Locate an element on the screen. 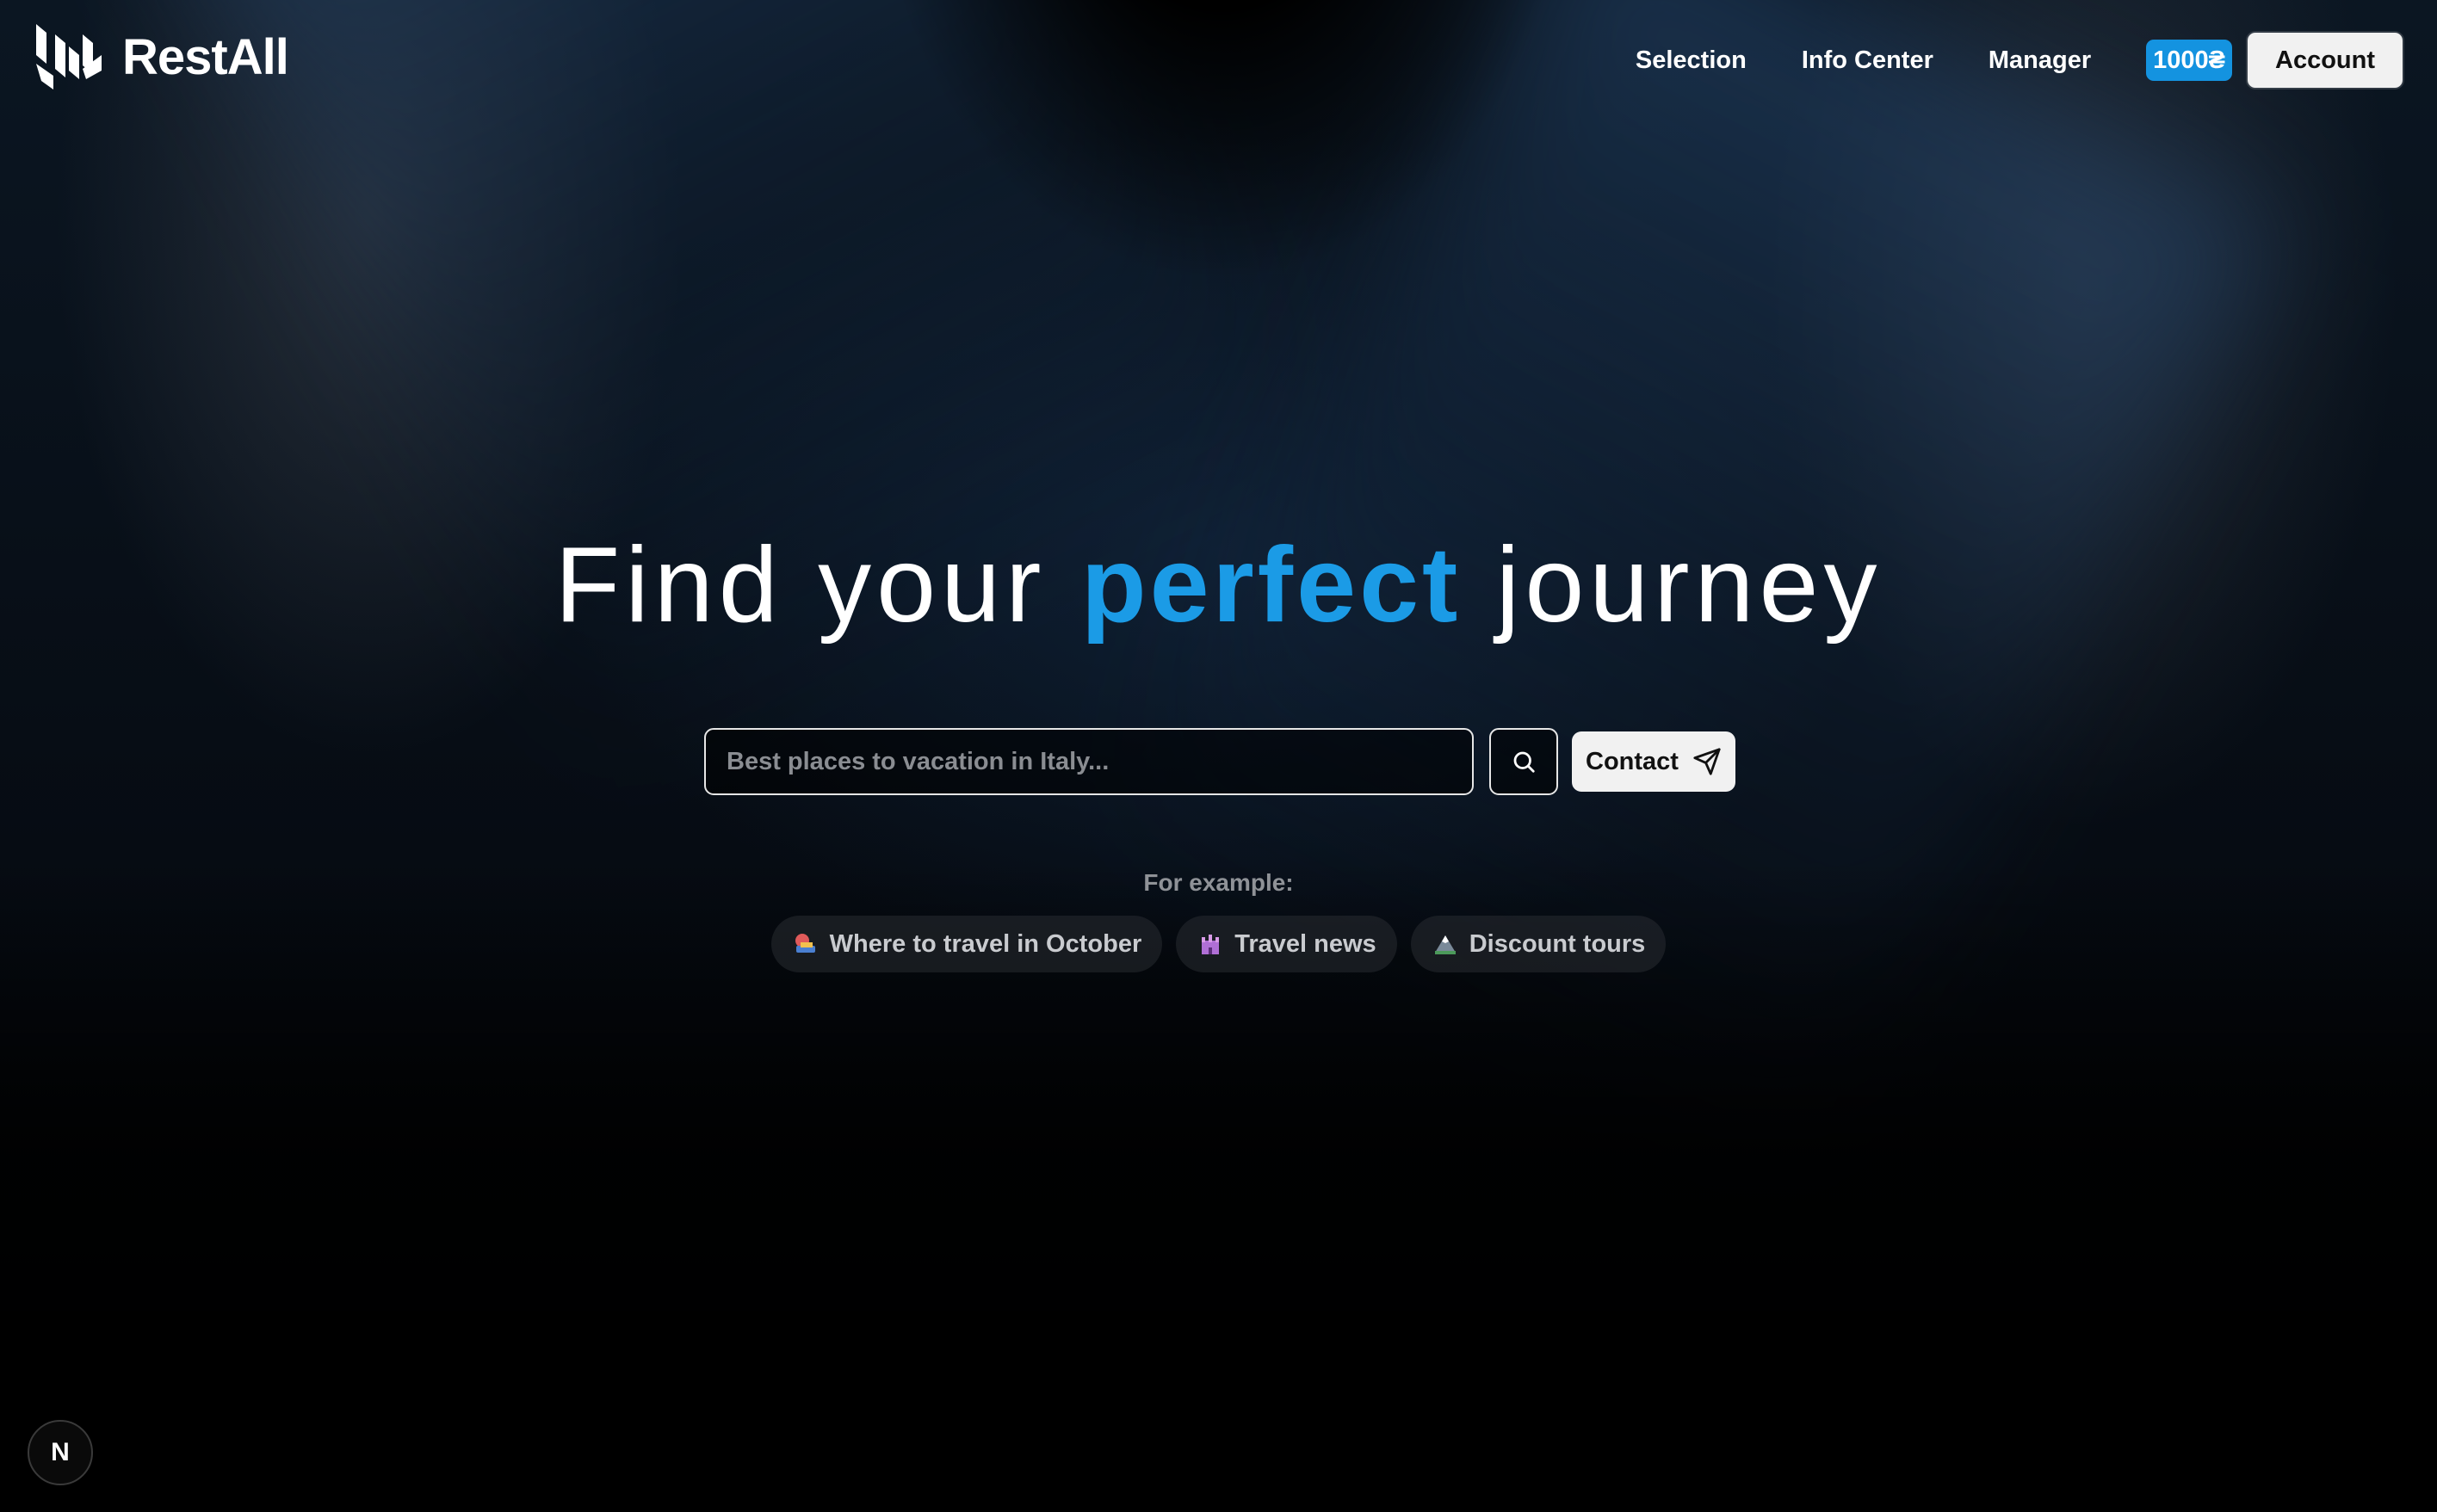  dev-tools-badge-letter: N is located at coordinates (60, 1452).